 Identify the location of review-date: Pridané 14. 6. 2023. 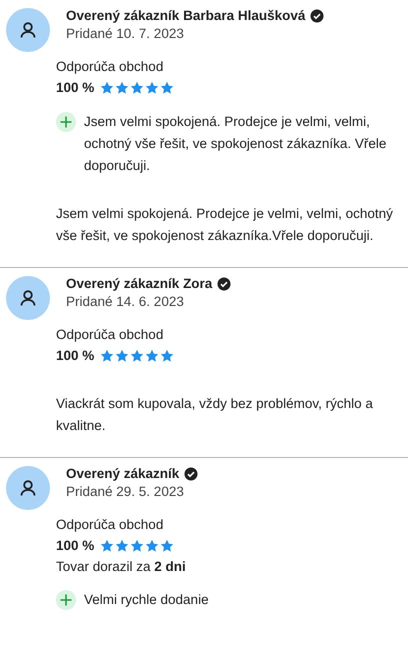
(125, 301).